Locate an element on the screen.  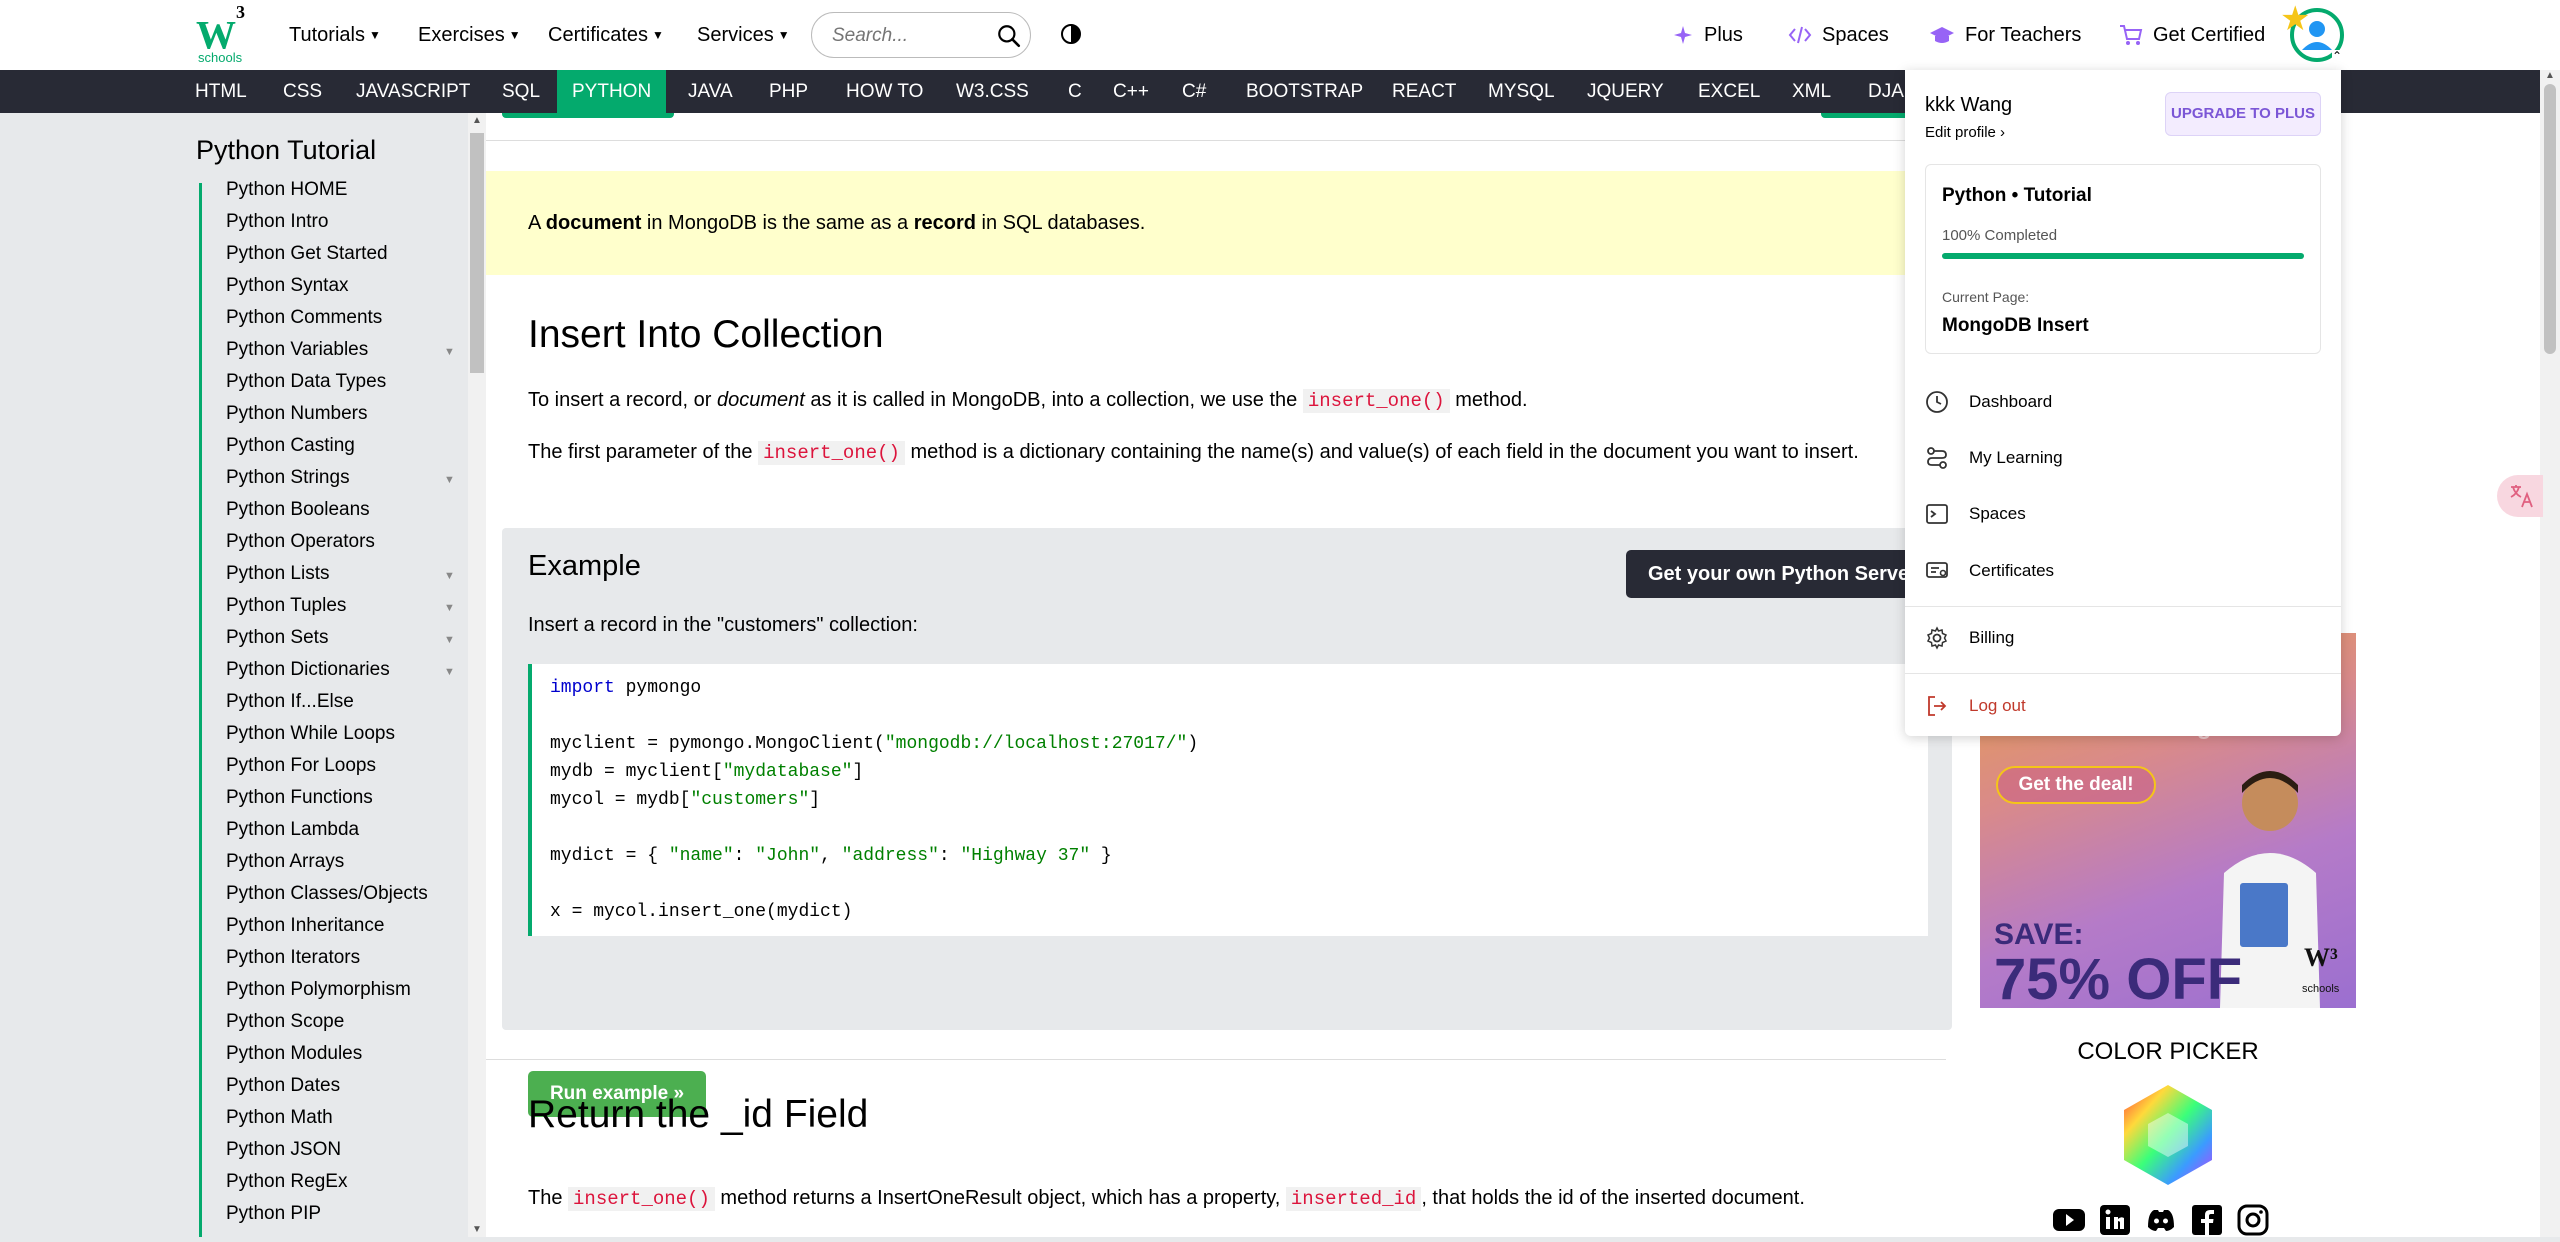
search-input is located at coordinates (907, 36).